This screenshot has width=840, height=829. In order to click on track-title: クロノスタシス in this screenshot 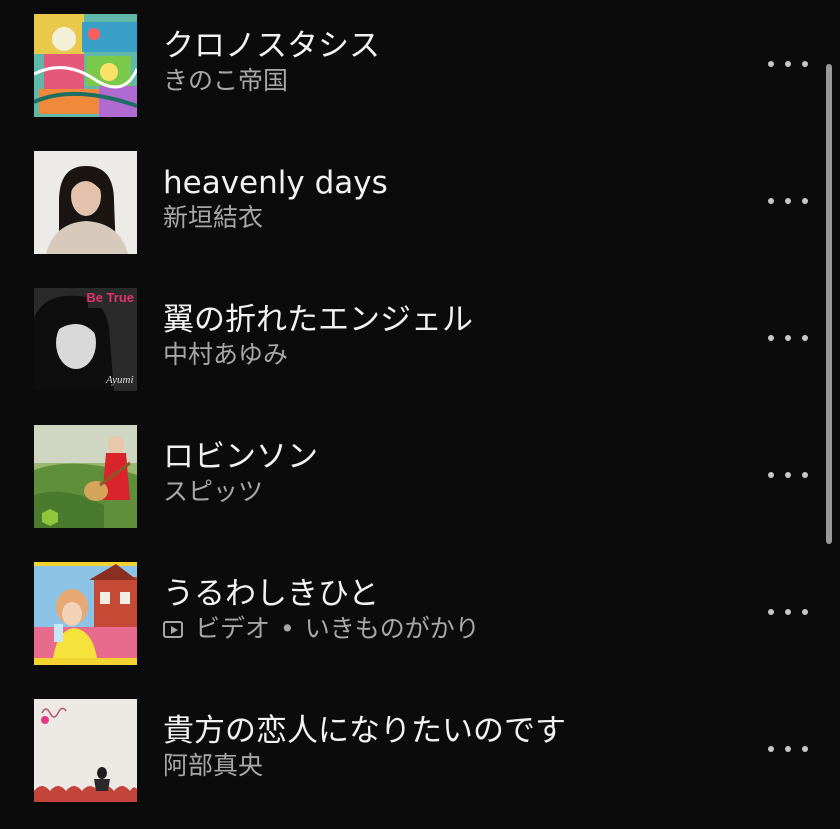, I will do `click(271, 46)`.